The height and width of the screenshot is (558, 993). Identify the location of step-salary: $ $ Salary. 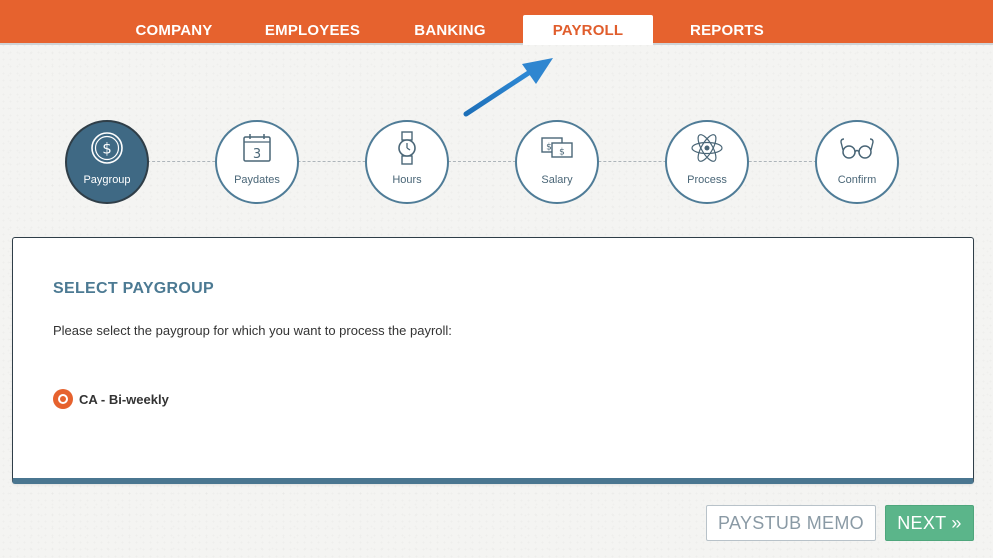
(557, 162).